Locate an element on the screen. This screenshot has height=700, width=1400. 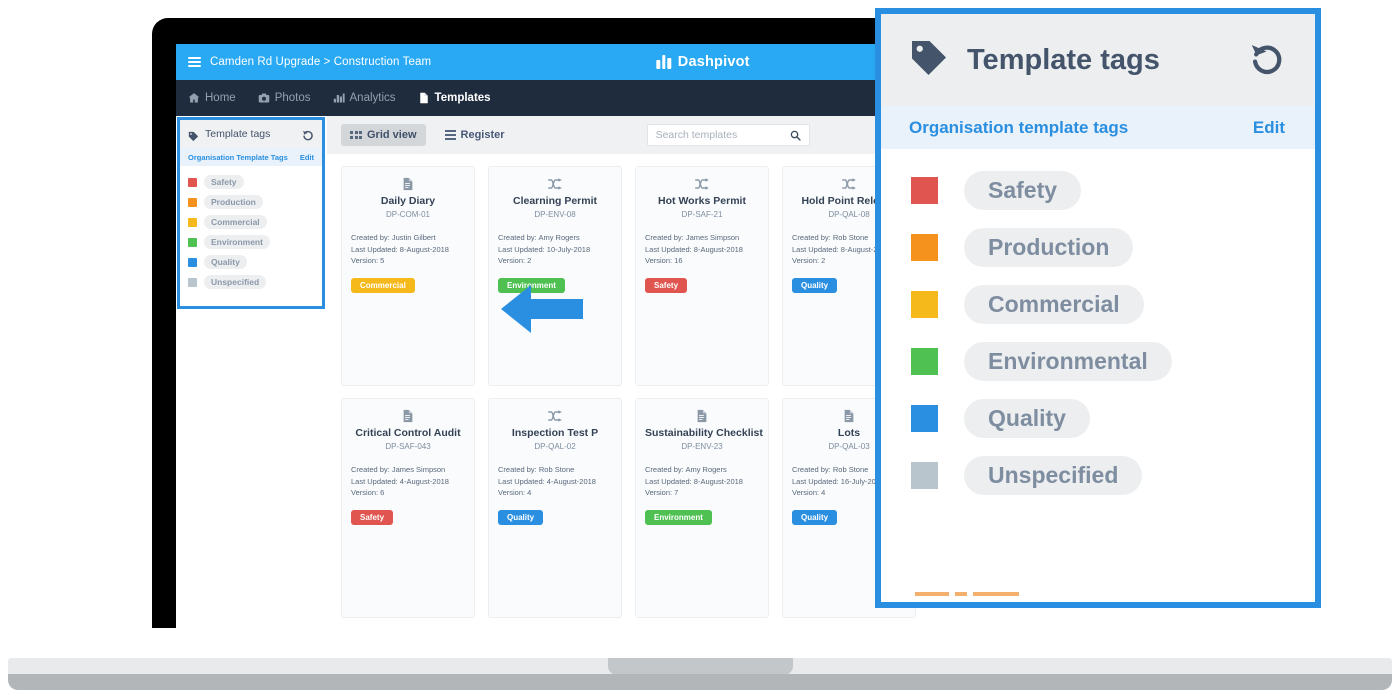
zoom-panel-edit-link: Edit is located at coordinates (1269, 128).